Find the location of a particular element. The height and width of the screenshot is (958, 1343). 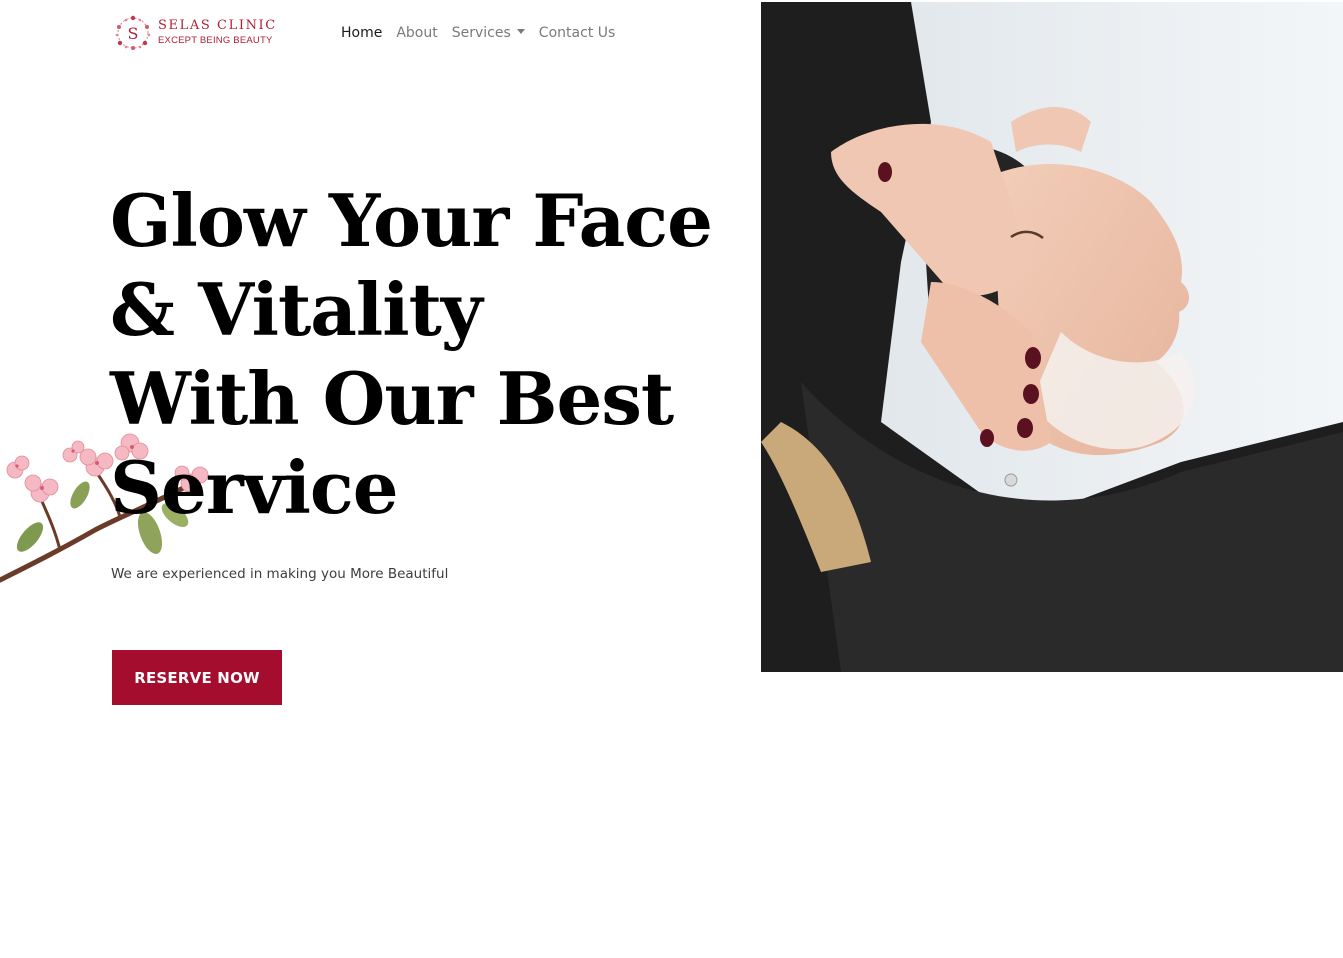

nav-services-label: Services is located at coordinates (481, 33).